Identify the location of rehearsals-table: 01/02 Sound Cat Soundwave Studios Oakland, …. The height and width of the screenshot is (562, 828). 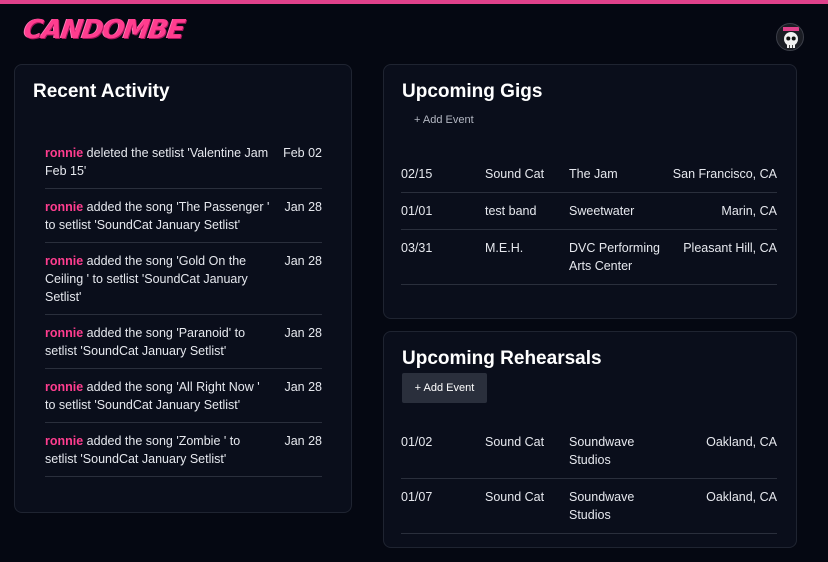
(589, 479).